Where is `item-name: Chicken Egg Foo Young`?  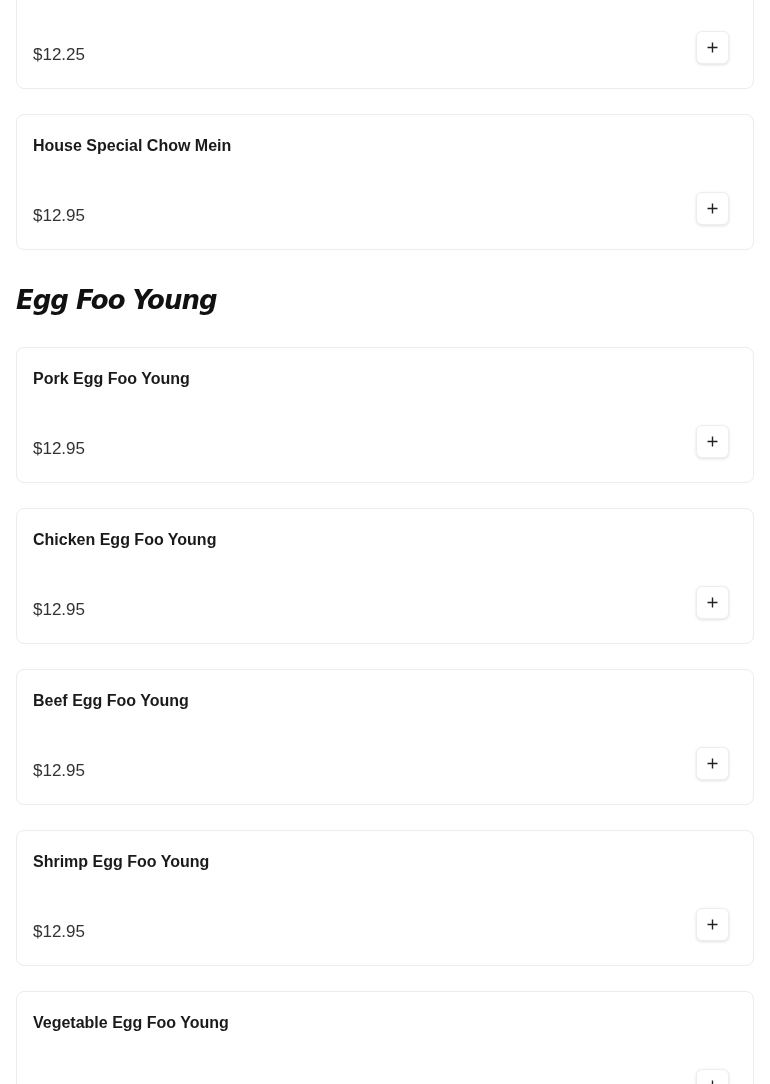
item-name: Chicken Egg Foo Young is located at coordinates (125, 539).